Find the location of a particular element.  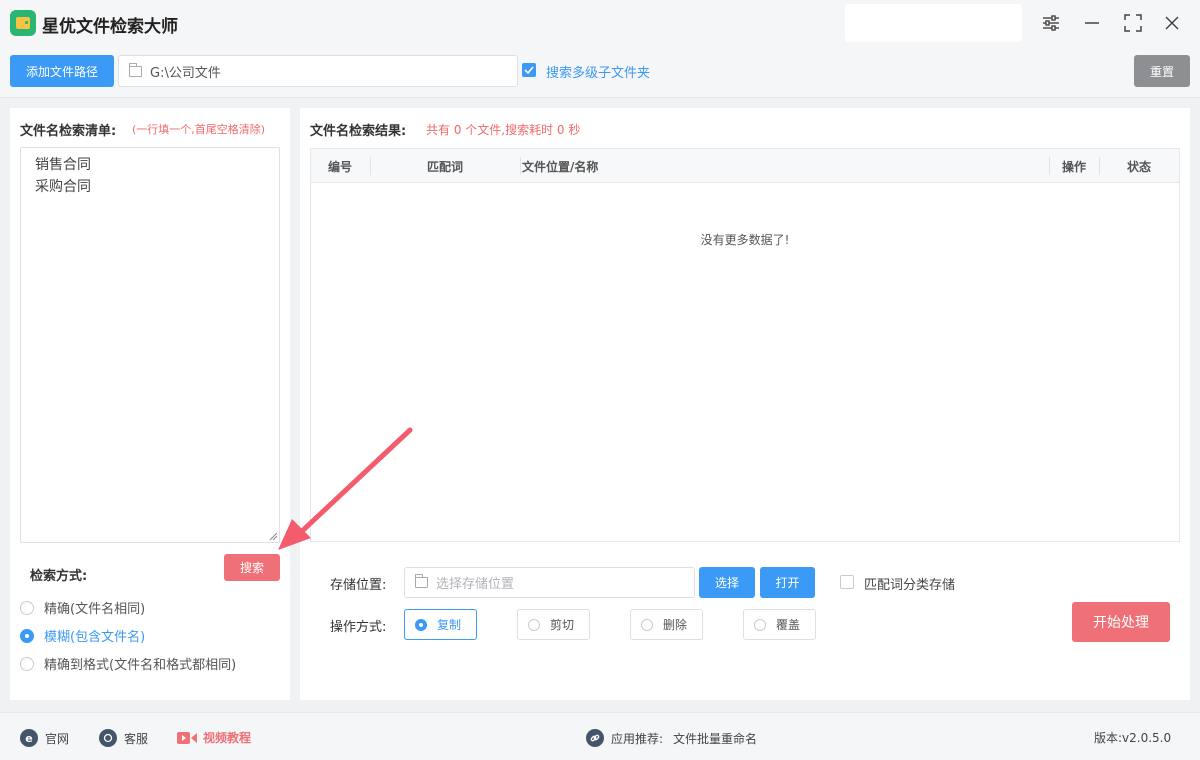

recommend-app-link: 文件批量重命名 is located at coordinates (715, 738).